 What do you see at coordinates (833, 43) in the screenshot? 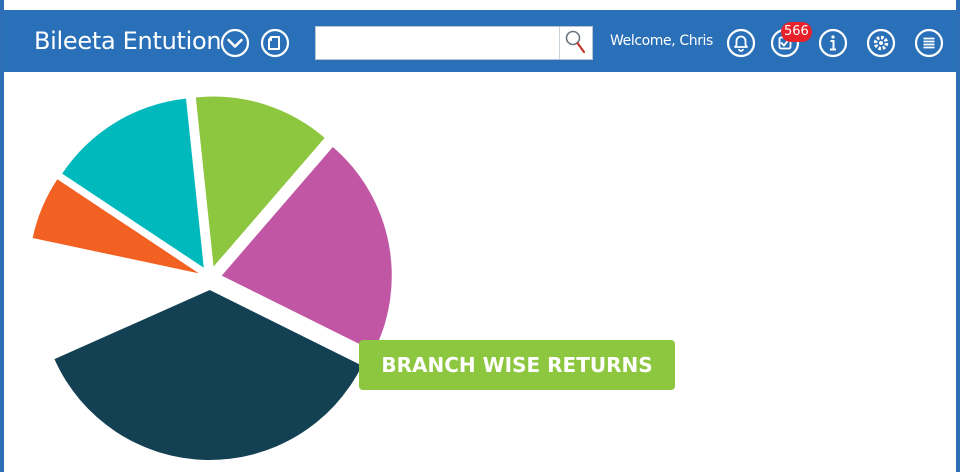
I see `info-icon` at bounding box center [833, 43].